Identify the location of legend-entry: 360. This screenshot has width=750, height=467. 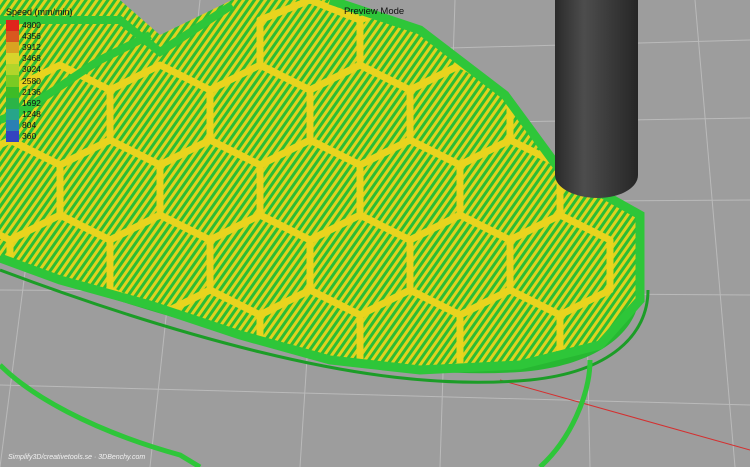
(39, 136).